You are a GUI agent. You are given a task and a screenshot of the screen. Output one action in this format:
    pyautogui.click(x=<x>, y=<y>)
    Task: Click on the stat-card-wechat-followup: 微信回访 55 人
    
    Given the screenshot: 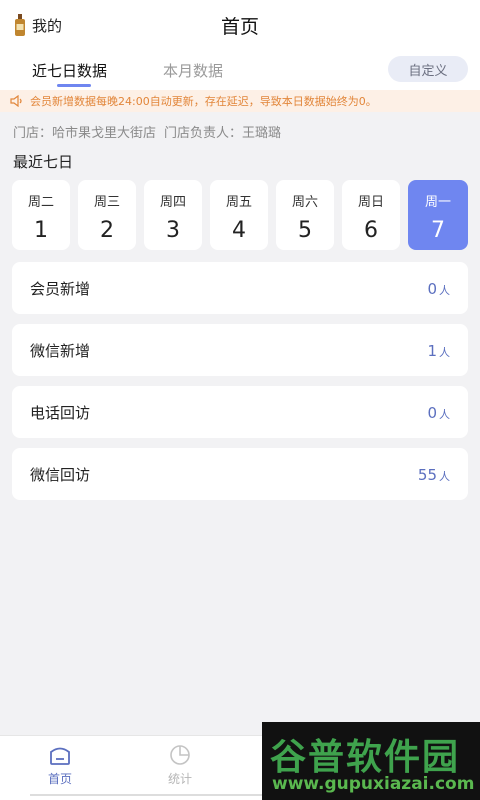 What is the action you would take?
    pyautogui.click(x=240, y=474)
    